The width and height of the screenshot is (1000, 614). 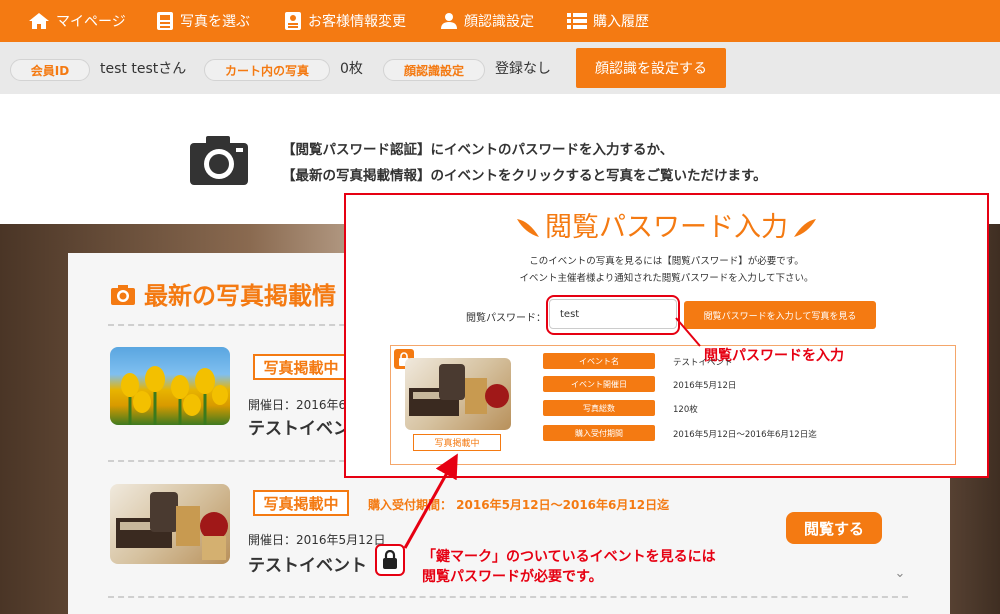 I want to click on nav-item-mypage: マイページ, so click(x=77, y=21).